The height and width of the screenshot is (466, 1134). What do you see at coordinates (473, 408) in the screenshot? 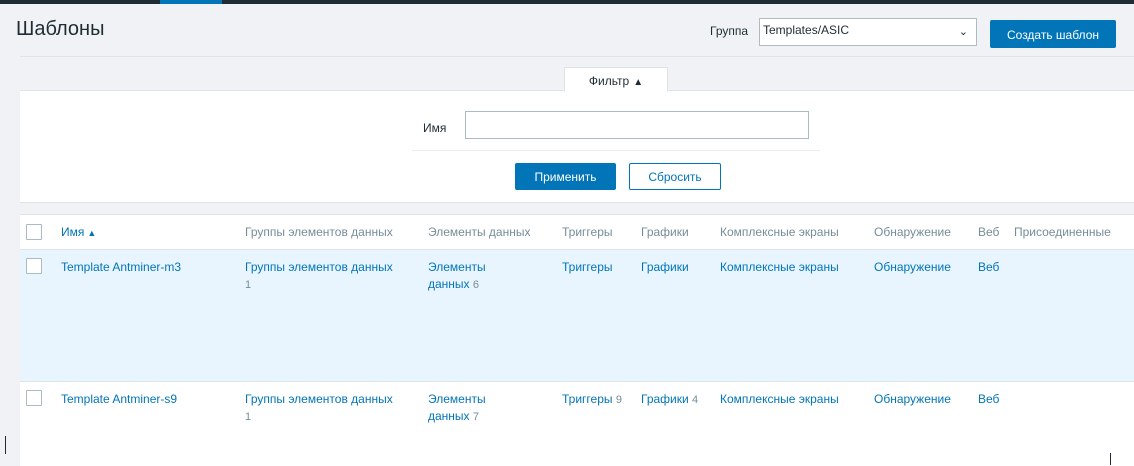
I see `items-cell: Элементы данных 7` at bounding box center [473, 408].